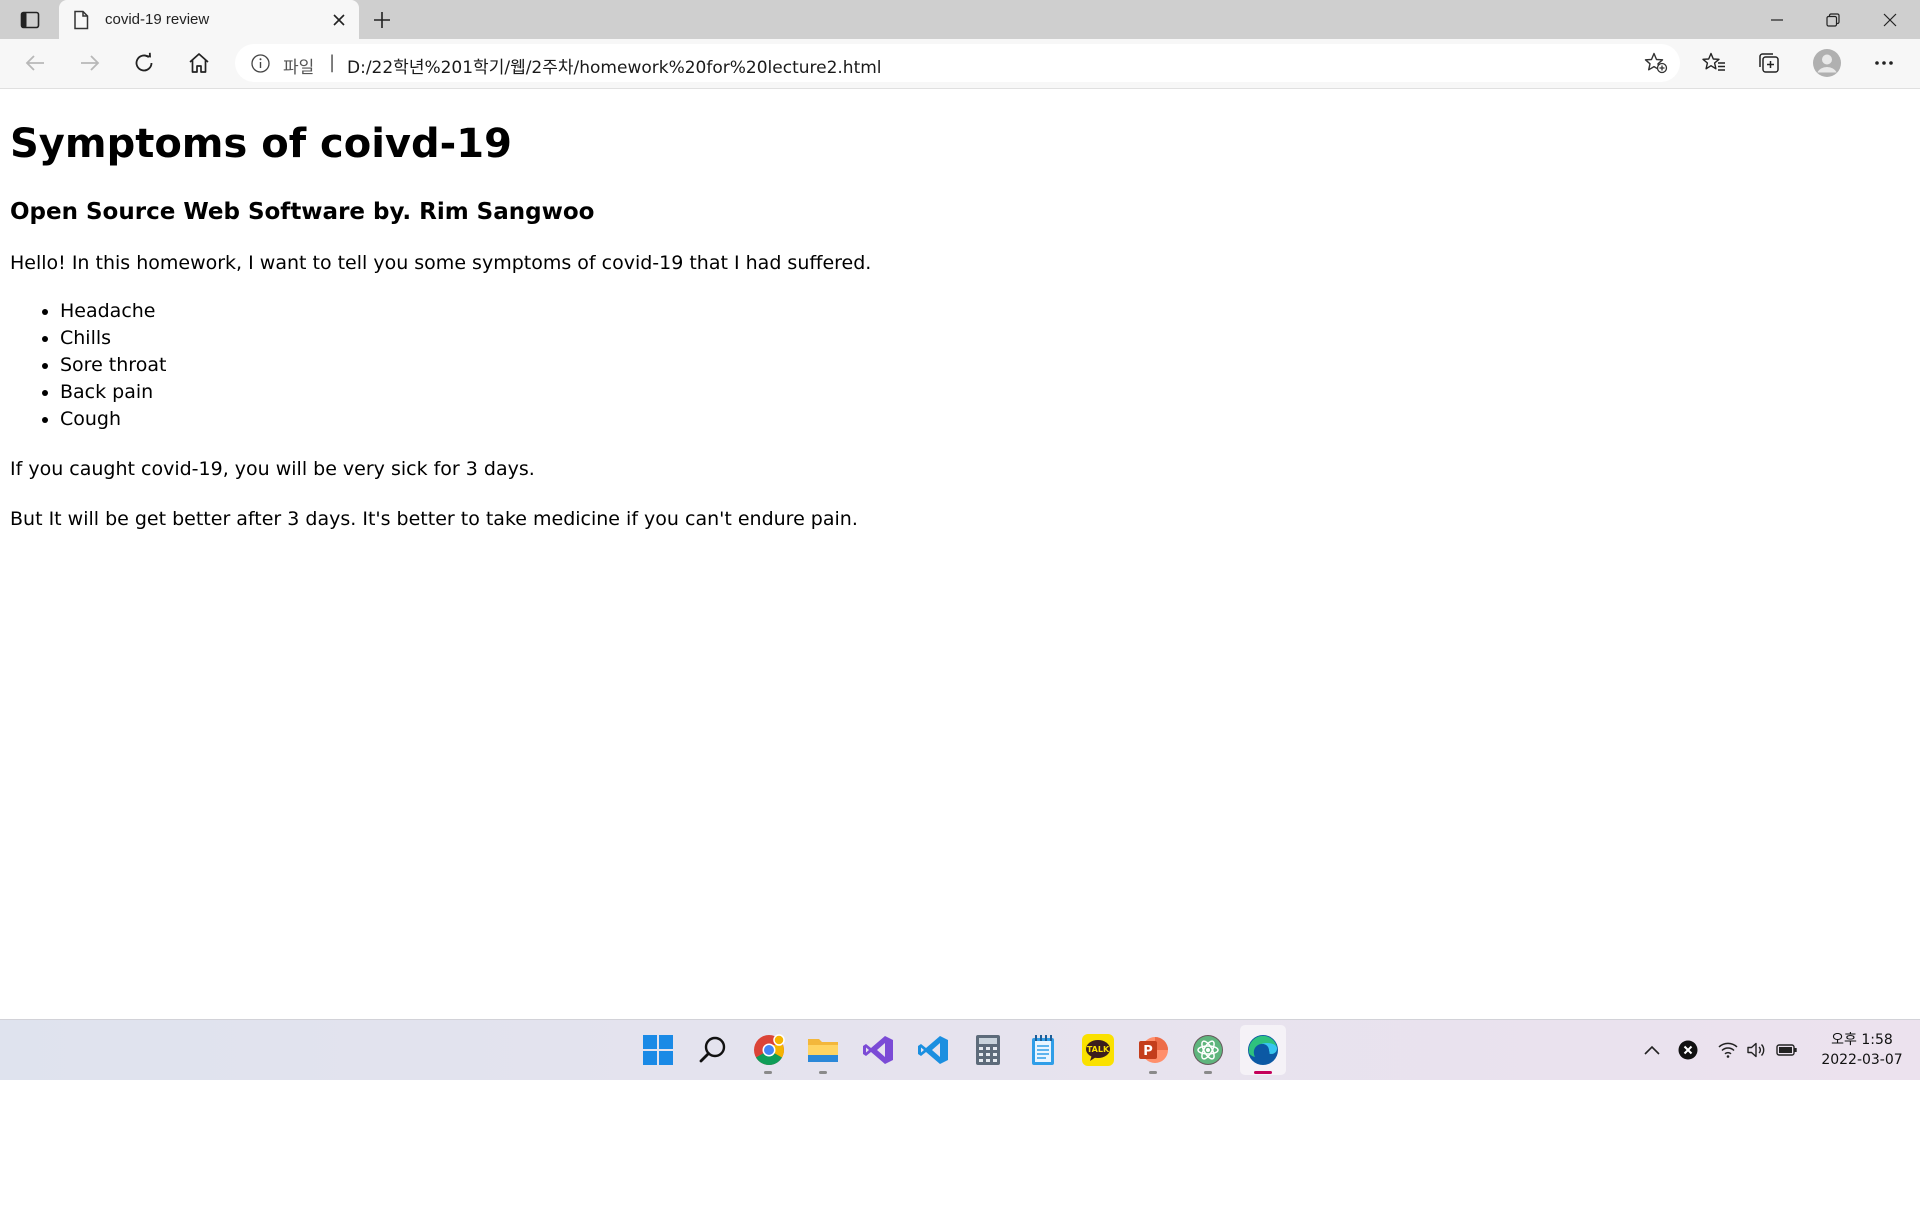  Describe the element at coordinates (985, 365) in the screenshot. I see `list-item: Sore throat` at that location.